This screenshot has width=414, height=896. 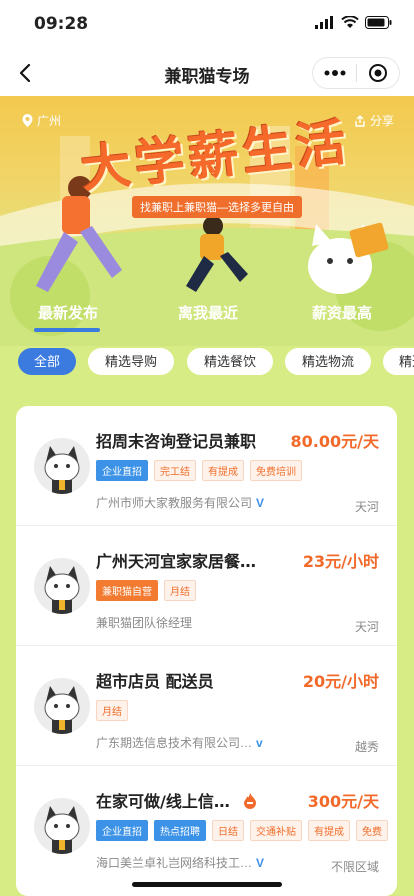 I want to click on job-tags: 月结, so click(x=112, y=710).